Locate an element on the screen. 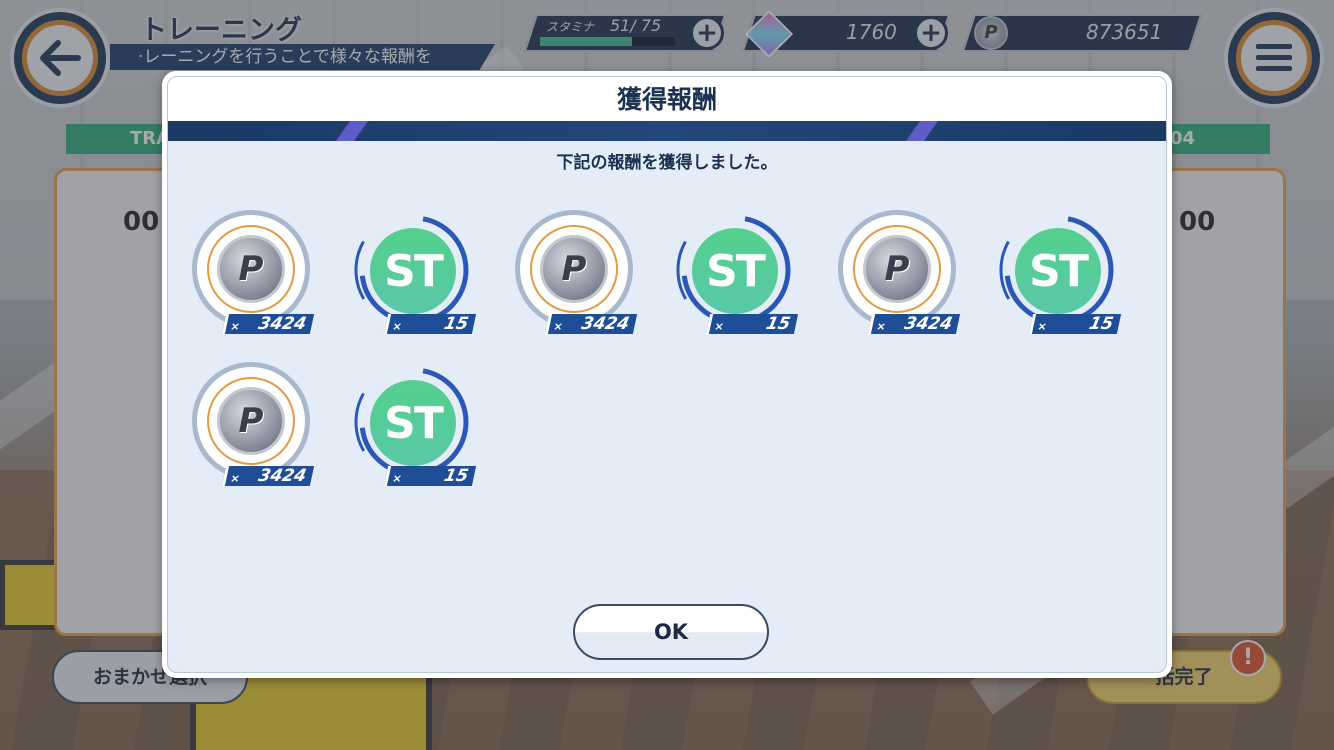 The width and height of the screenshot is (1334, 750). ok-button: OK is located at coordinates (671, 632).